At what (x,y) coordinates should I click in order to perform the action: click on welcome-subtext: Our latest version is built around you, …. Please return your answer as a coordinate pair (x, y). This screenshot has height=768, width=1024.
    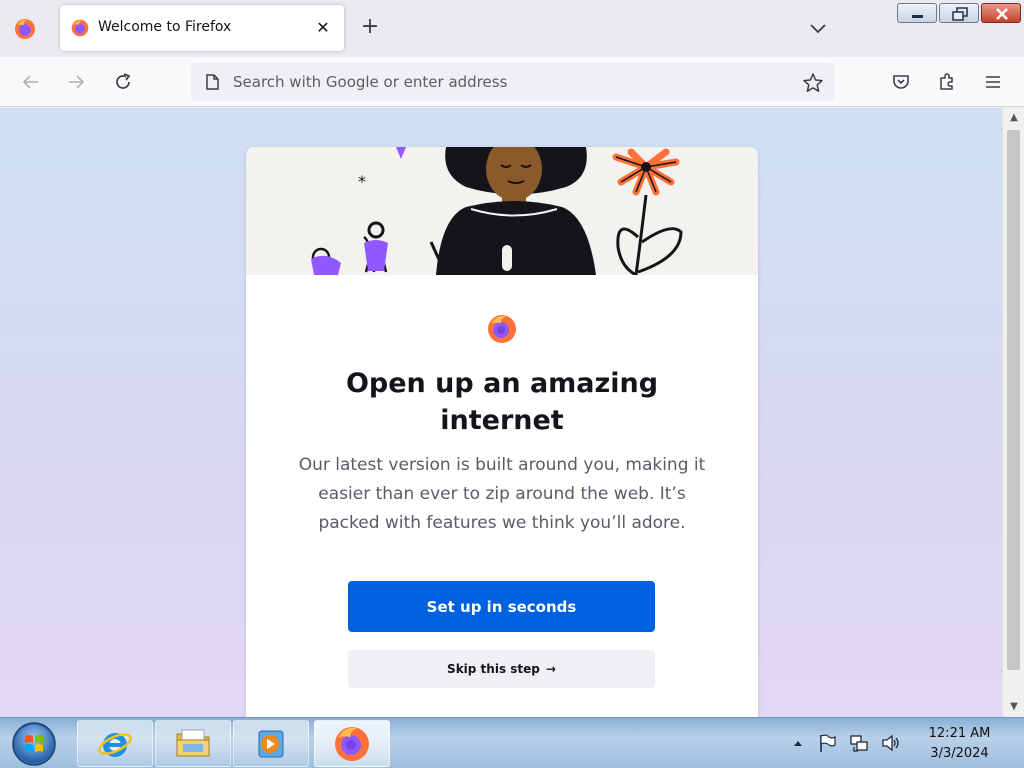
    Looking at the image, I should click on (502, 494).